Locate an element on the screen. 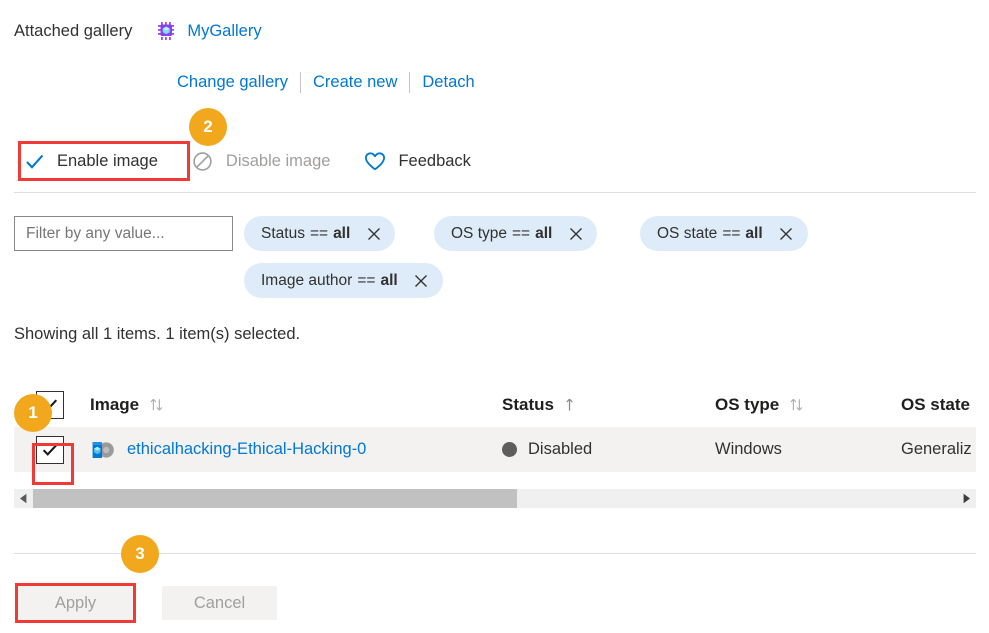  row-image-cell: ethicalhacking-Ethical-Hacking-0 is located at coordinates (296, 450).